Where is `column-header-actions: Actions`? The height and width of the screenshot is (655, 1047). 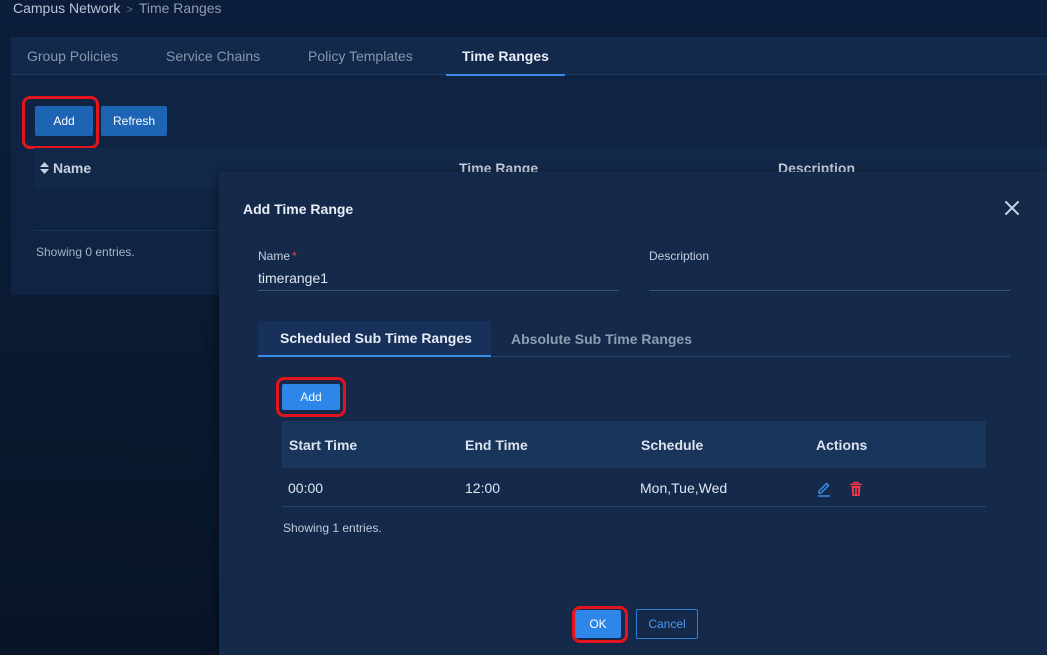
column-header-actions: Actions is located at coordinates (842, 445).